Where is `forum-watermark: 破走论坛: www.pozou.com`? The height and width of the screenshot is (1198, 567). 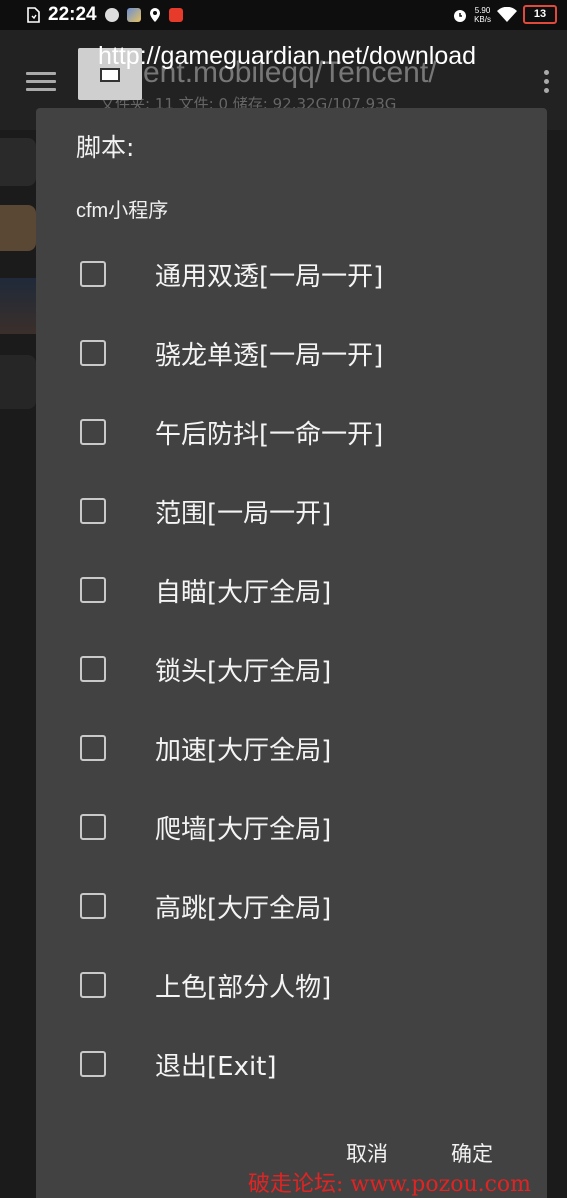 forum-watermark: 破走论坛: www.pozou.com is located at coordinates (390, 1184).